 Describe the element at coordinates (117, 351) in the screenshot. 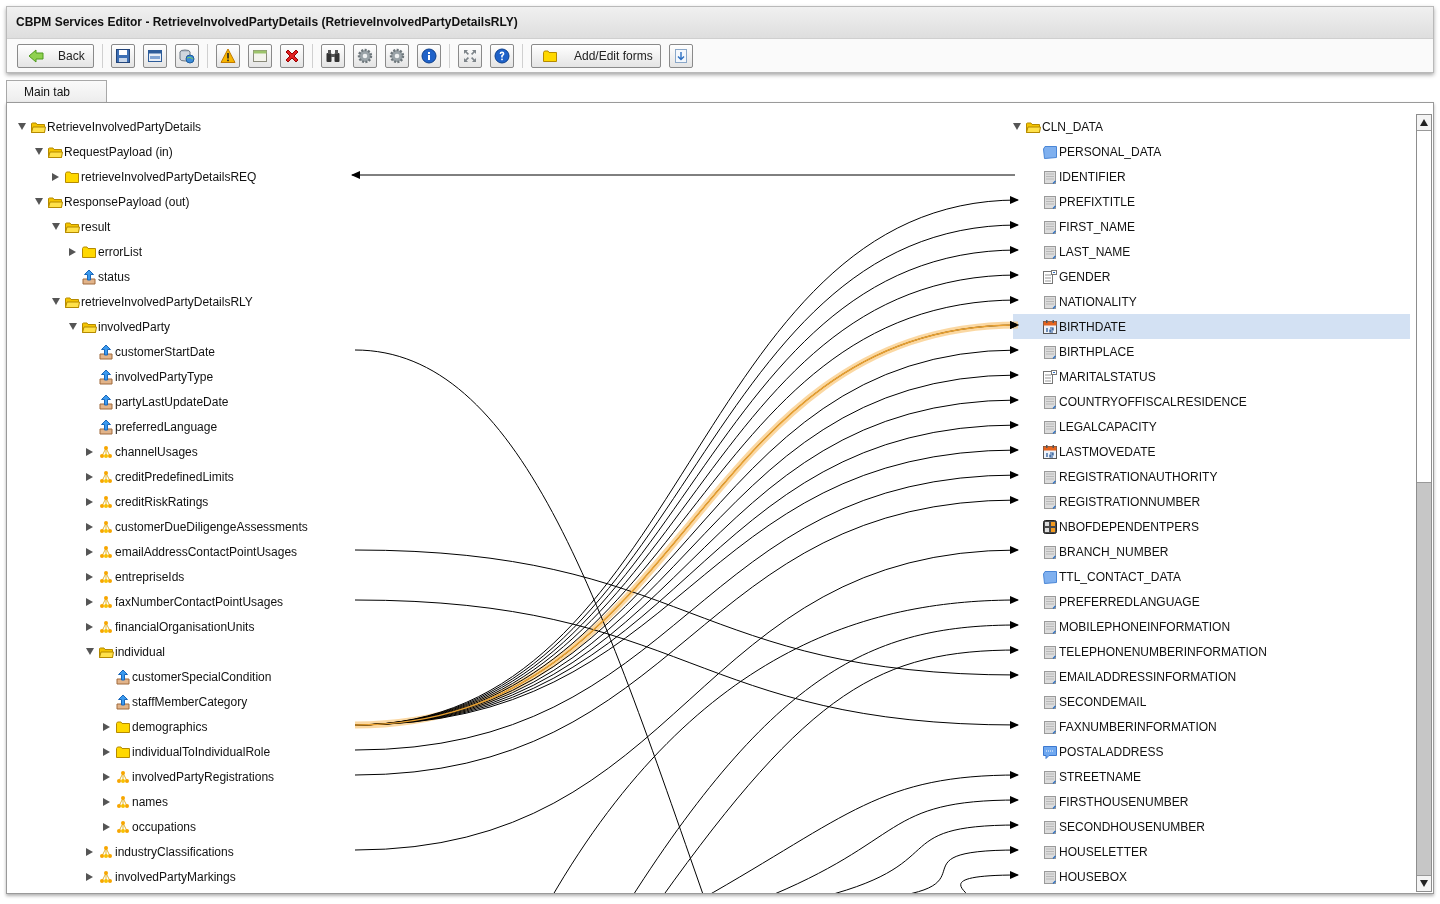

I see `tree-item: customerStartDate` at that location.